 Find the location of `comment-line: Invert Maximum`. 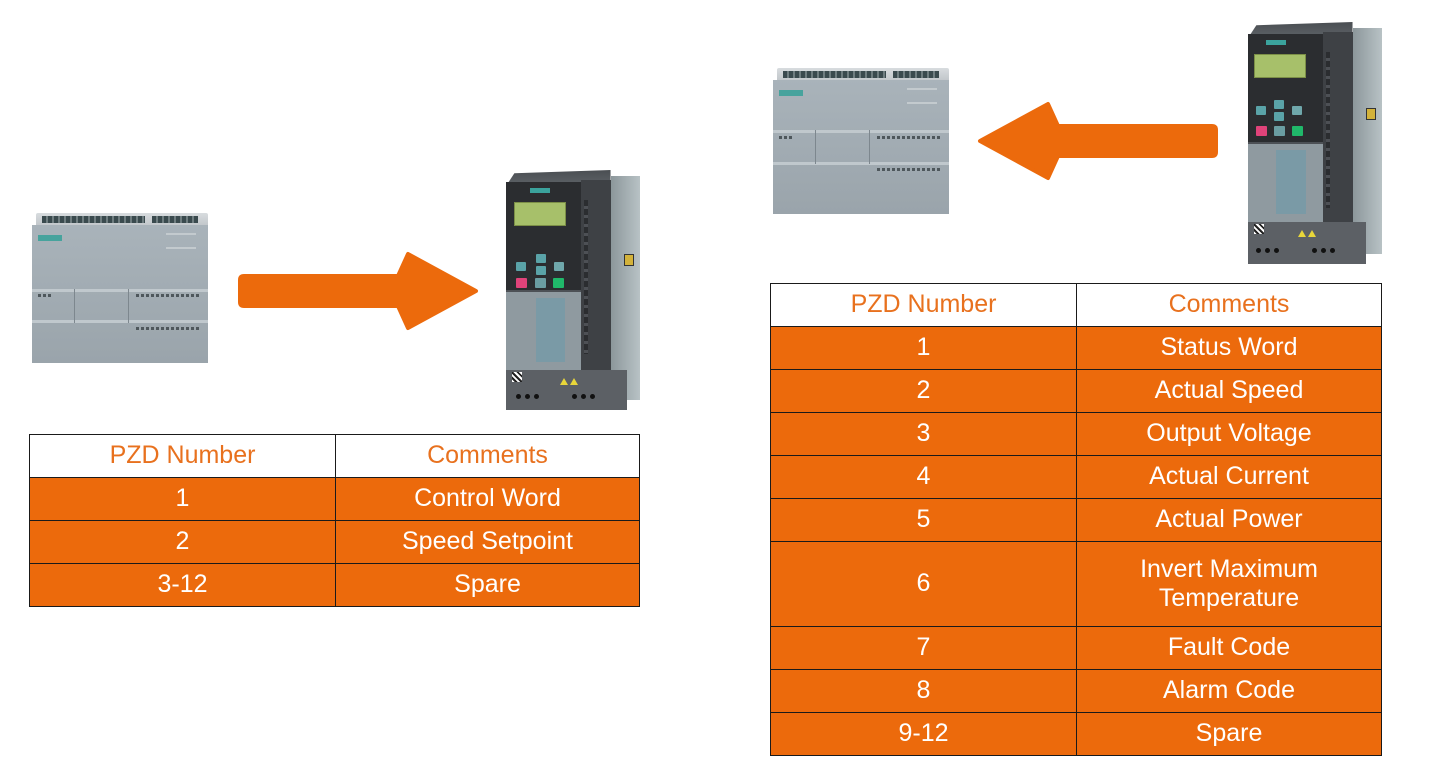

comment-line: Invert Maximum is located at coordinates (1229, 568).